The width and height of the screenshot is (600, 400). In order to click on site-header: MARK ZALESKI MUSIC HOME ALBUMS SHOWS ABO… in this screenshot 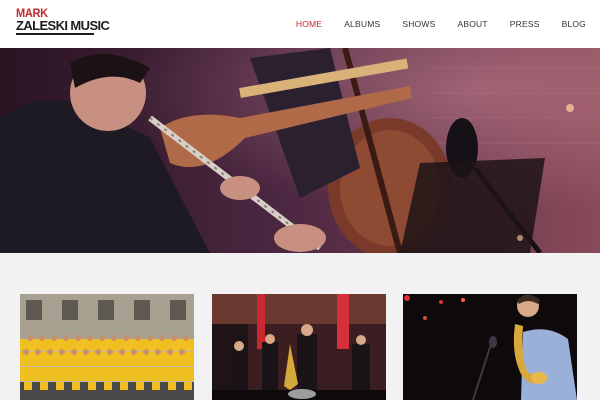, I will do `click(300, 24)`.